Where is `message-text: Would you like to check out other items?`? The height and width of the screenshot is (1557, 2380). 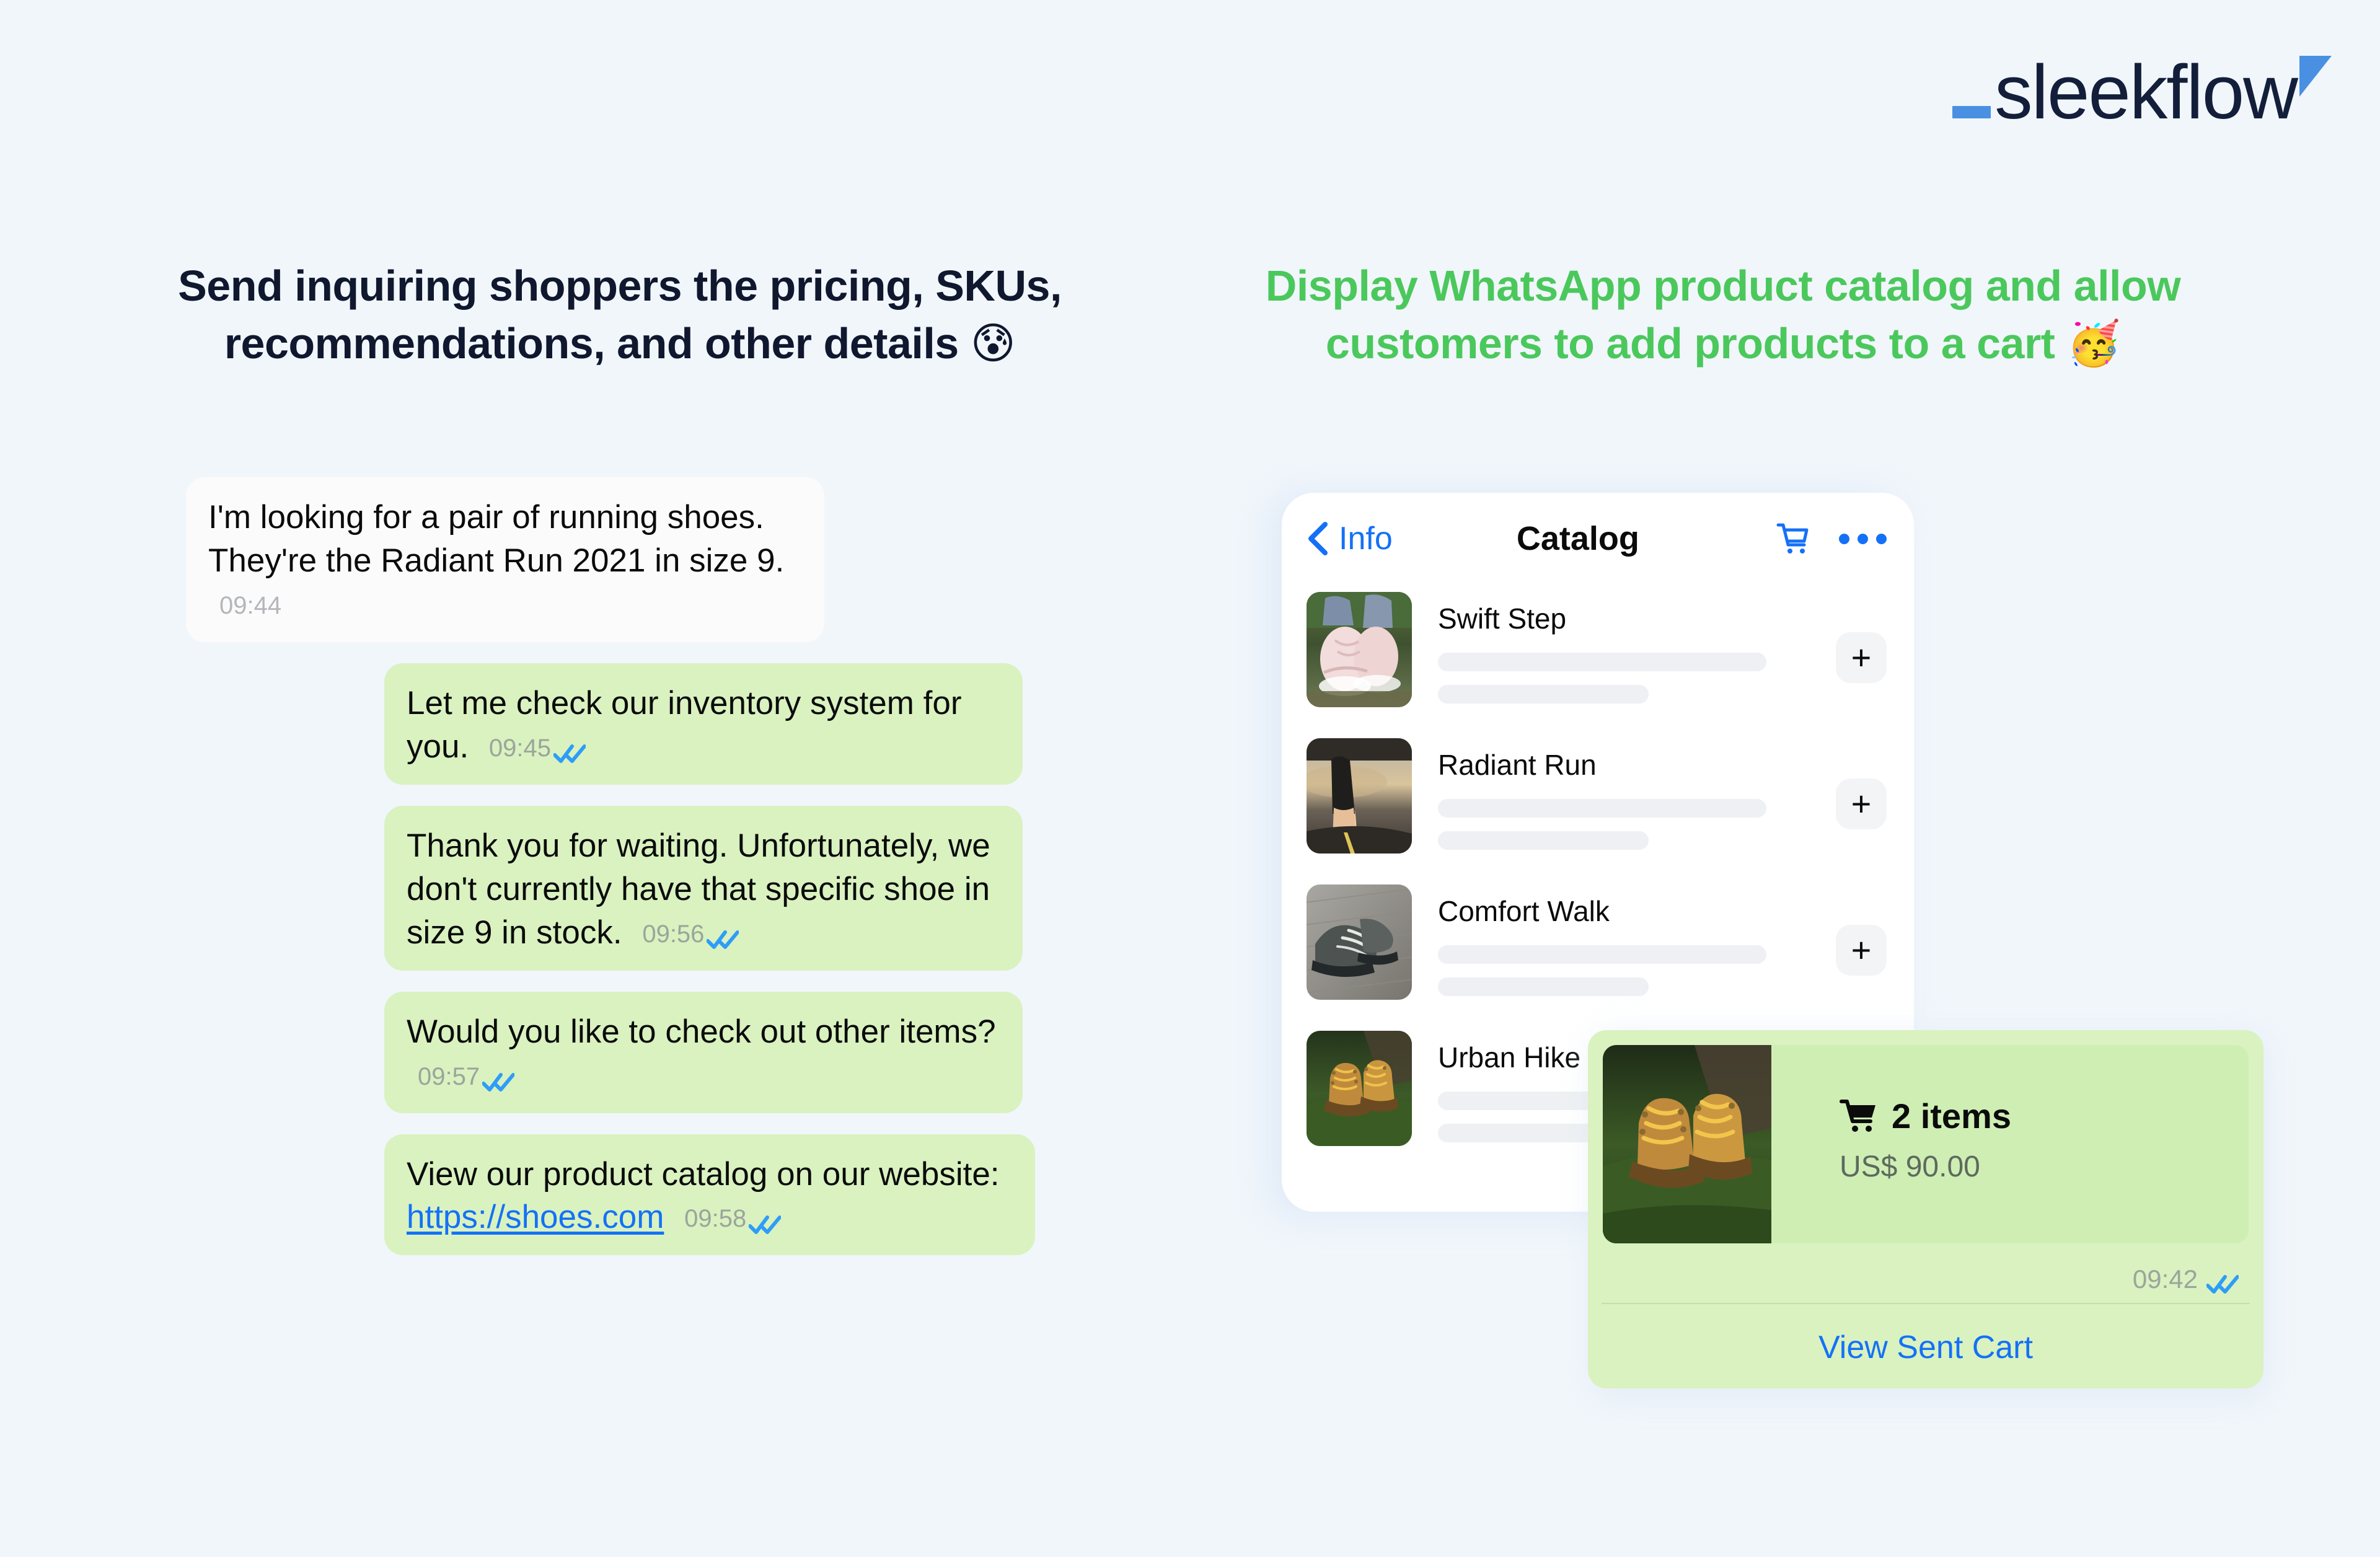
message-text: Would you like to check out other items? is located at coordinates (701, 1031).